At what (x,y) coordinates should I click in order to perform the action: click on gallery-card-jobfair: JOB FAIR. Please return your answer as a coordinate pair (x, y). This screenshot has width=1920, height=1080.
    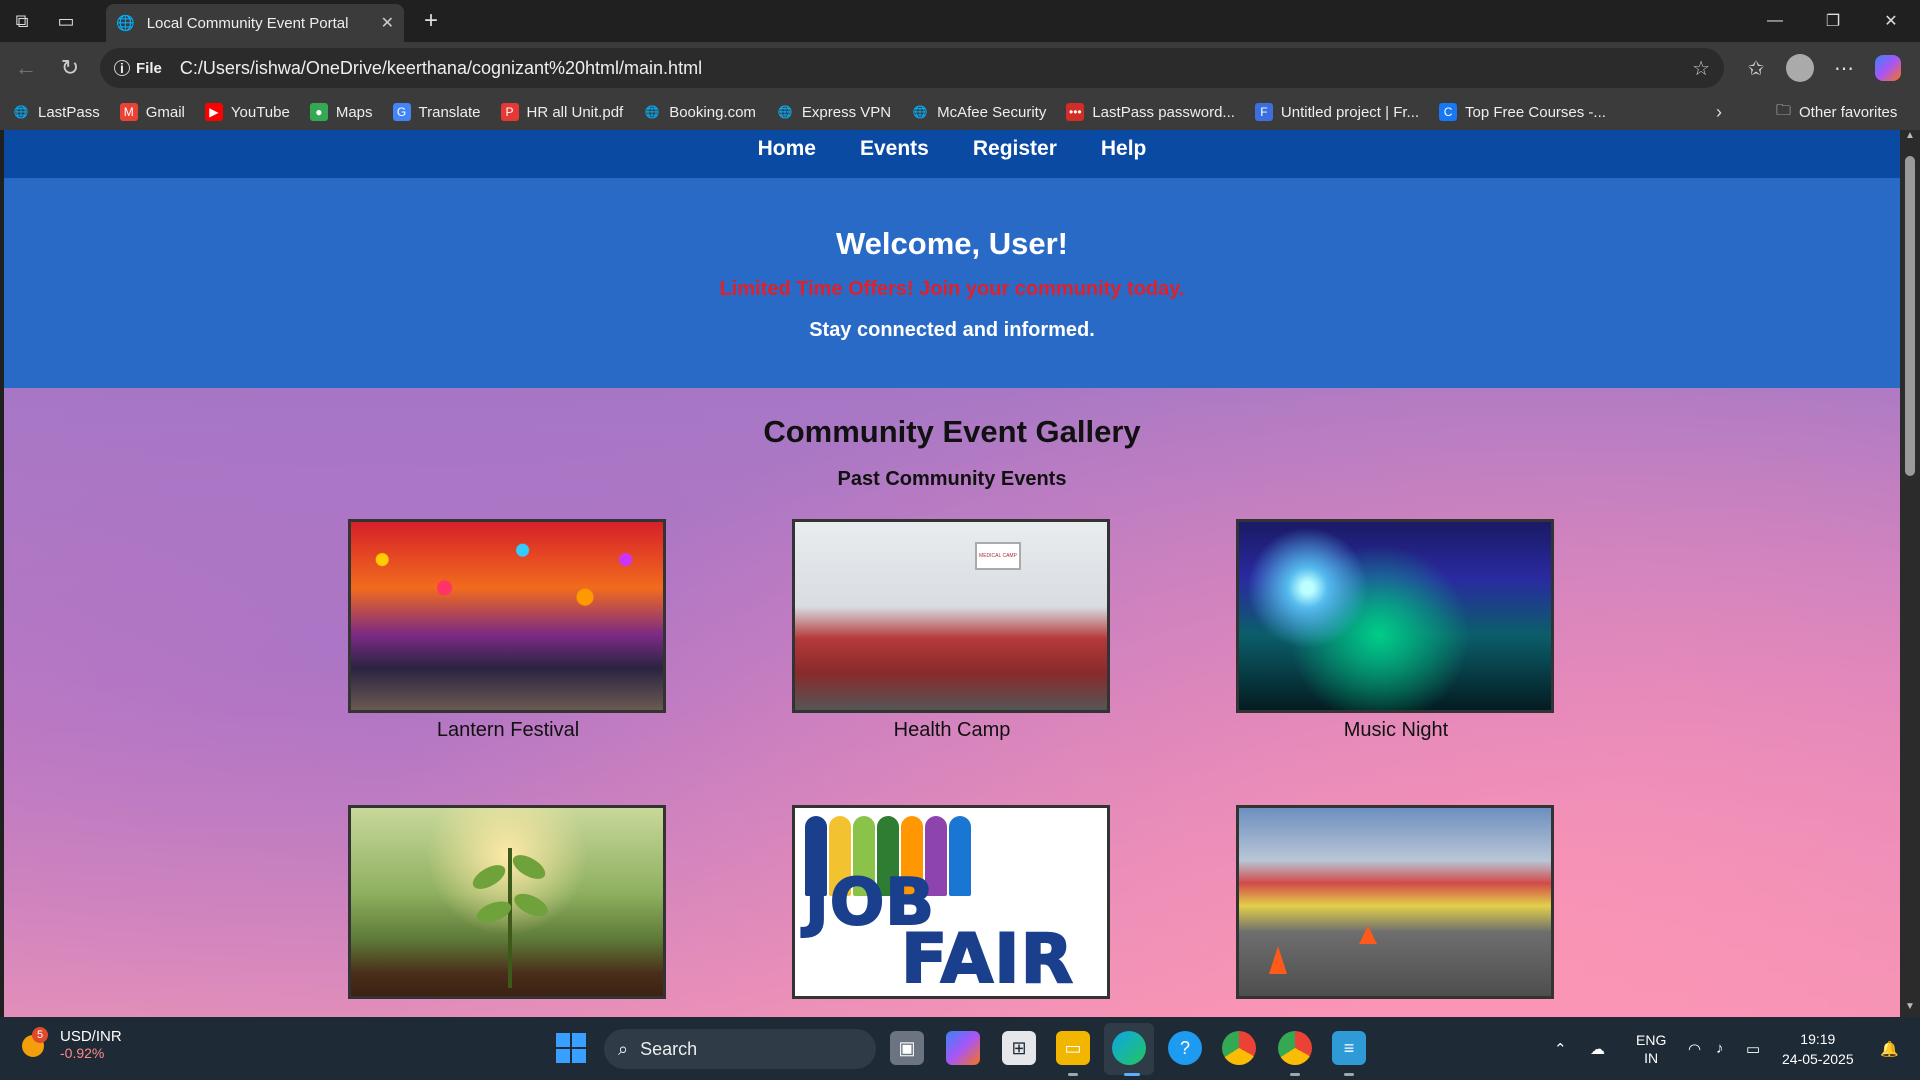
    Looking at the image, I should click on (952, 902).